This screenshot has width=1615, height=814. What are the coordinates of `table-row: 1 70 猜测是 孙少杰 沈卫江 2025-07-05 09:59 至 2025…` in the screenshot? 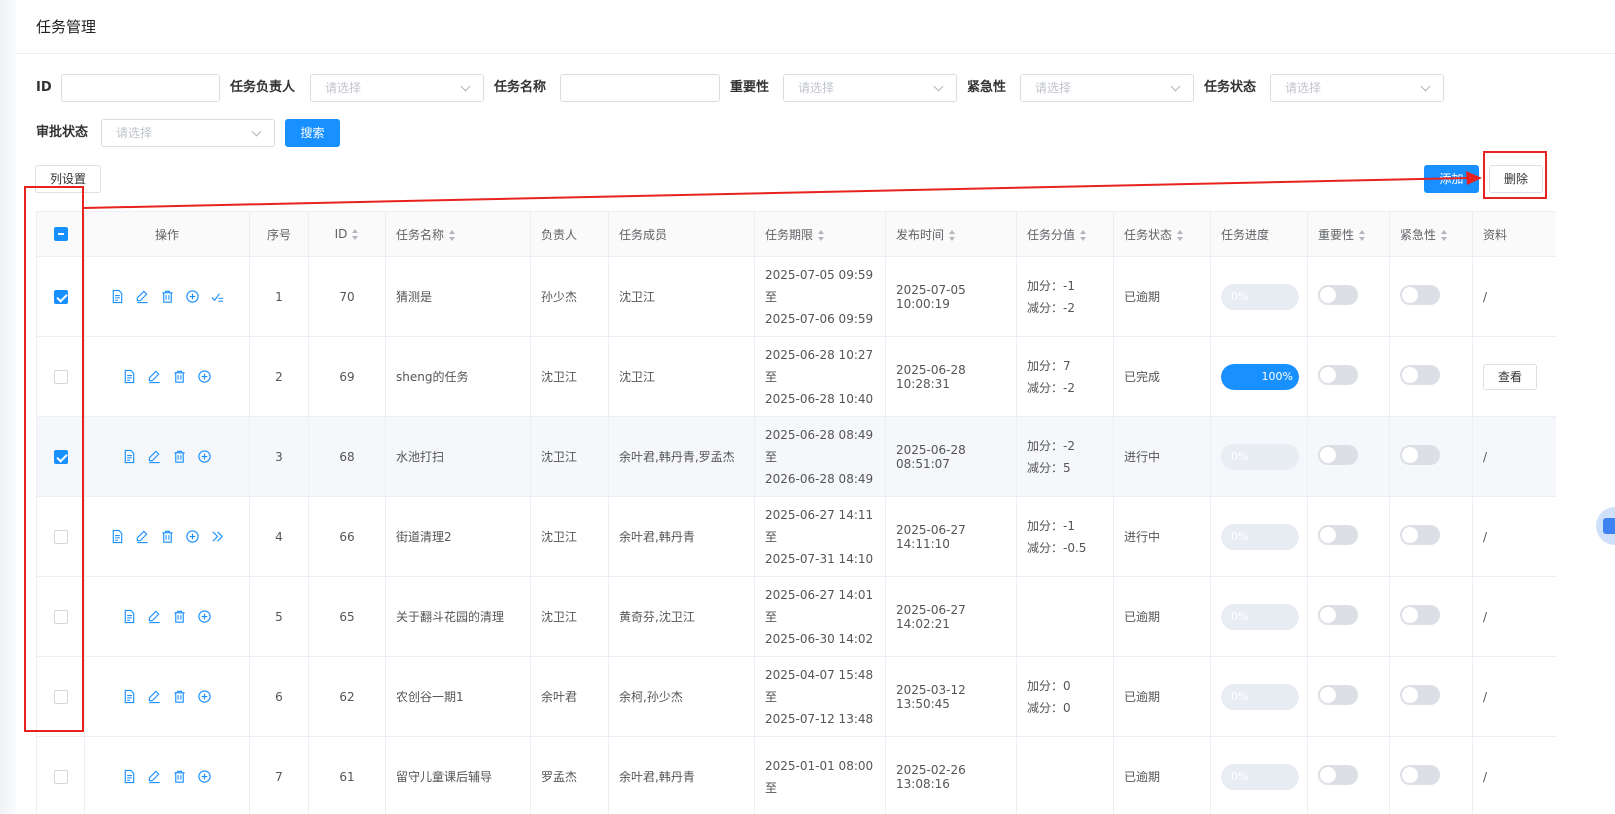 It's located at (796, 296).